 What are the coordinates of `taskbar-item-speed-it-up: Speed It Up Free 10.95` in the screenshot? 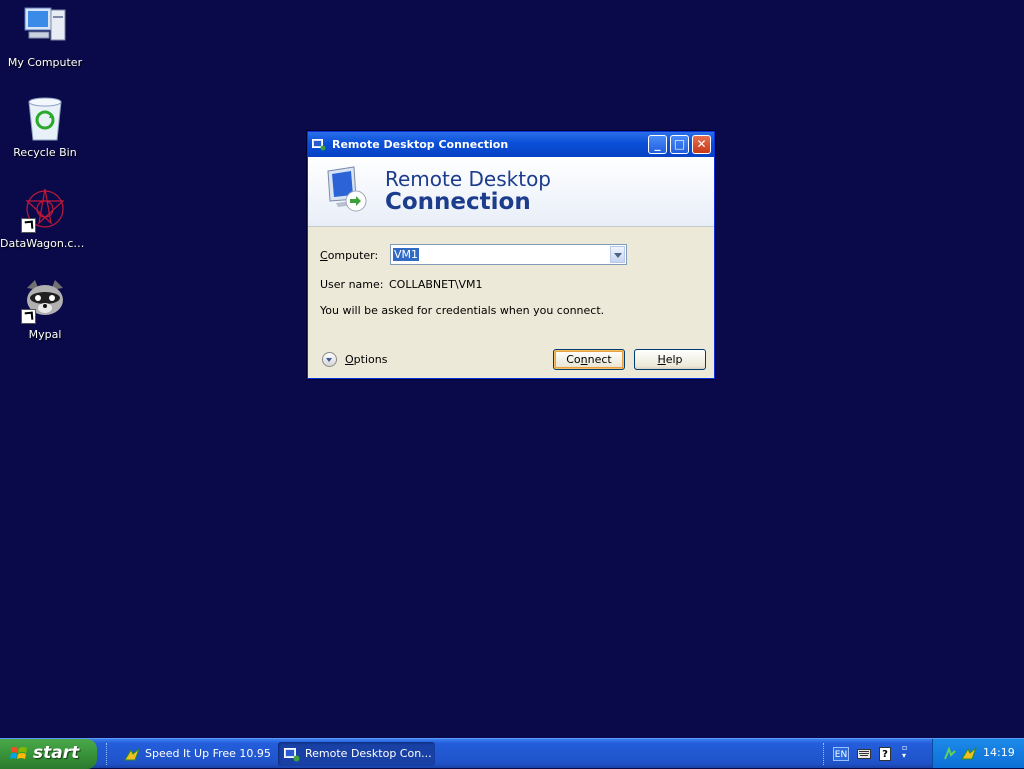 It's located at (195, 754).